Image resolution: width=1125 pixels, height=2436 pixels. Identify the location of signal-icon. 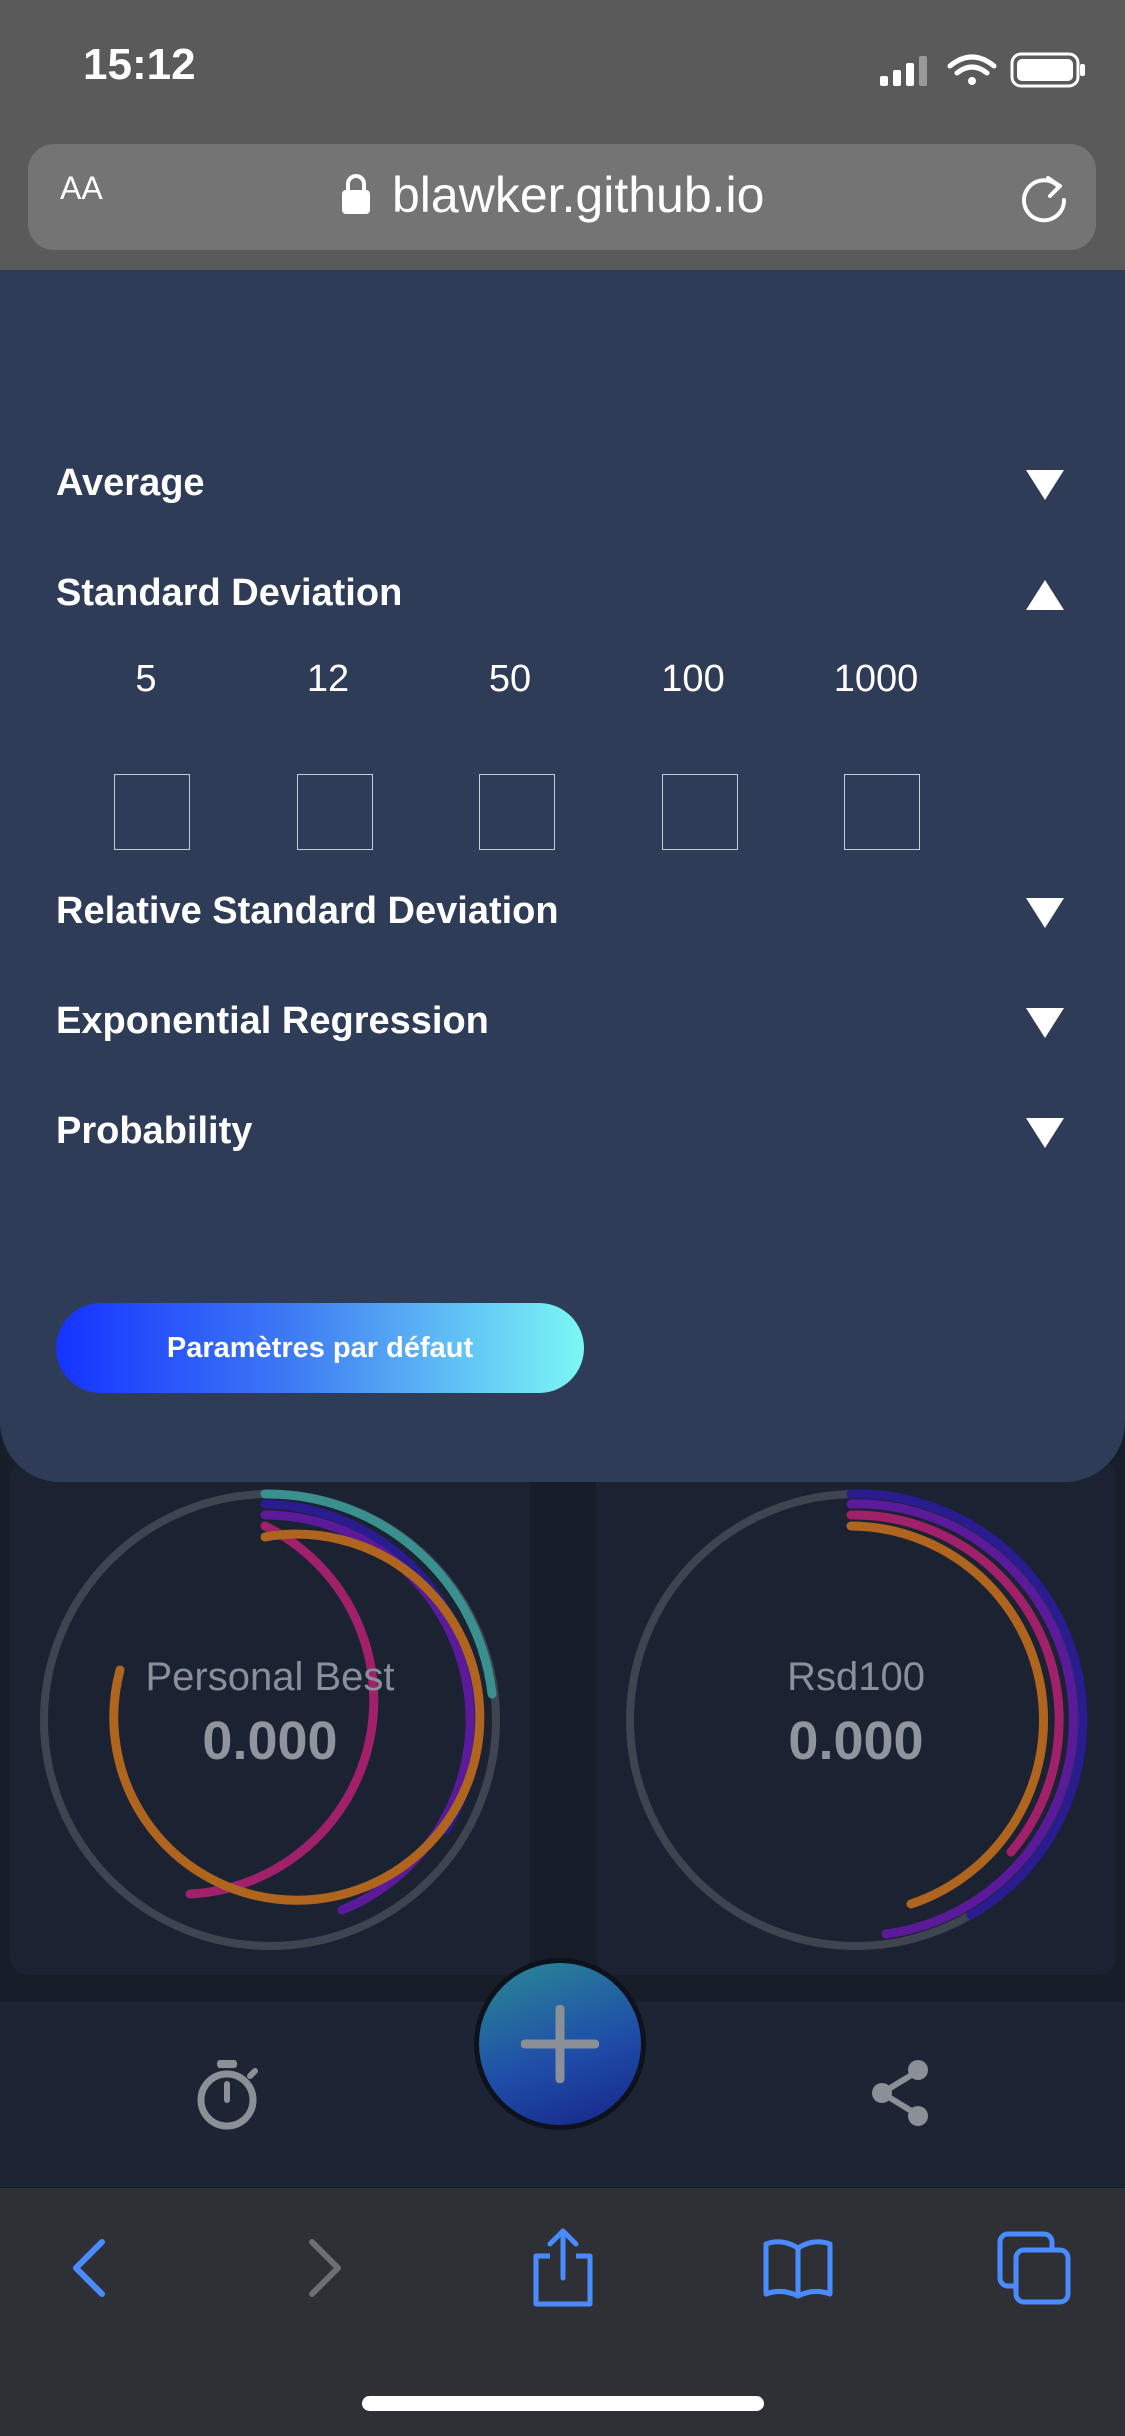
(903, 71).